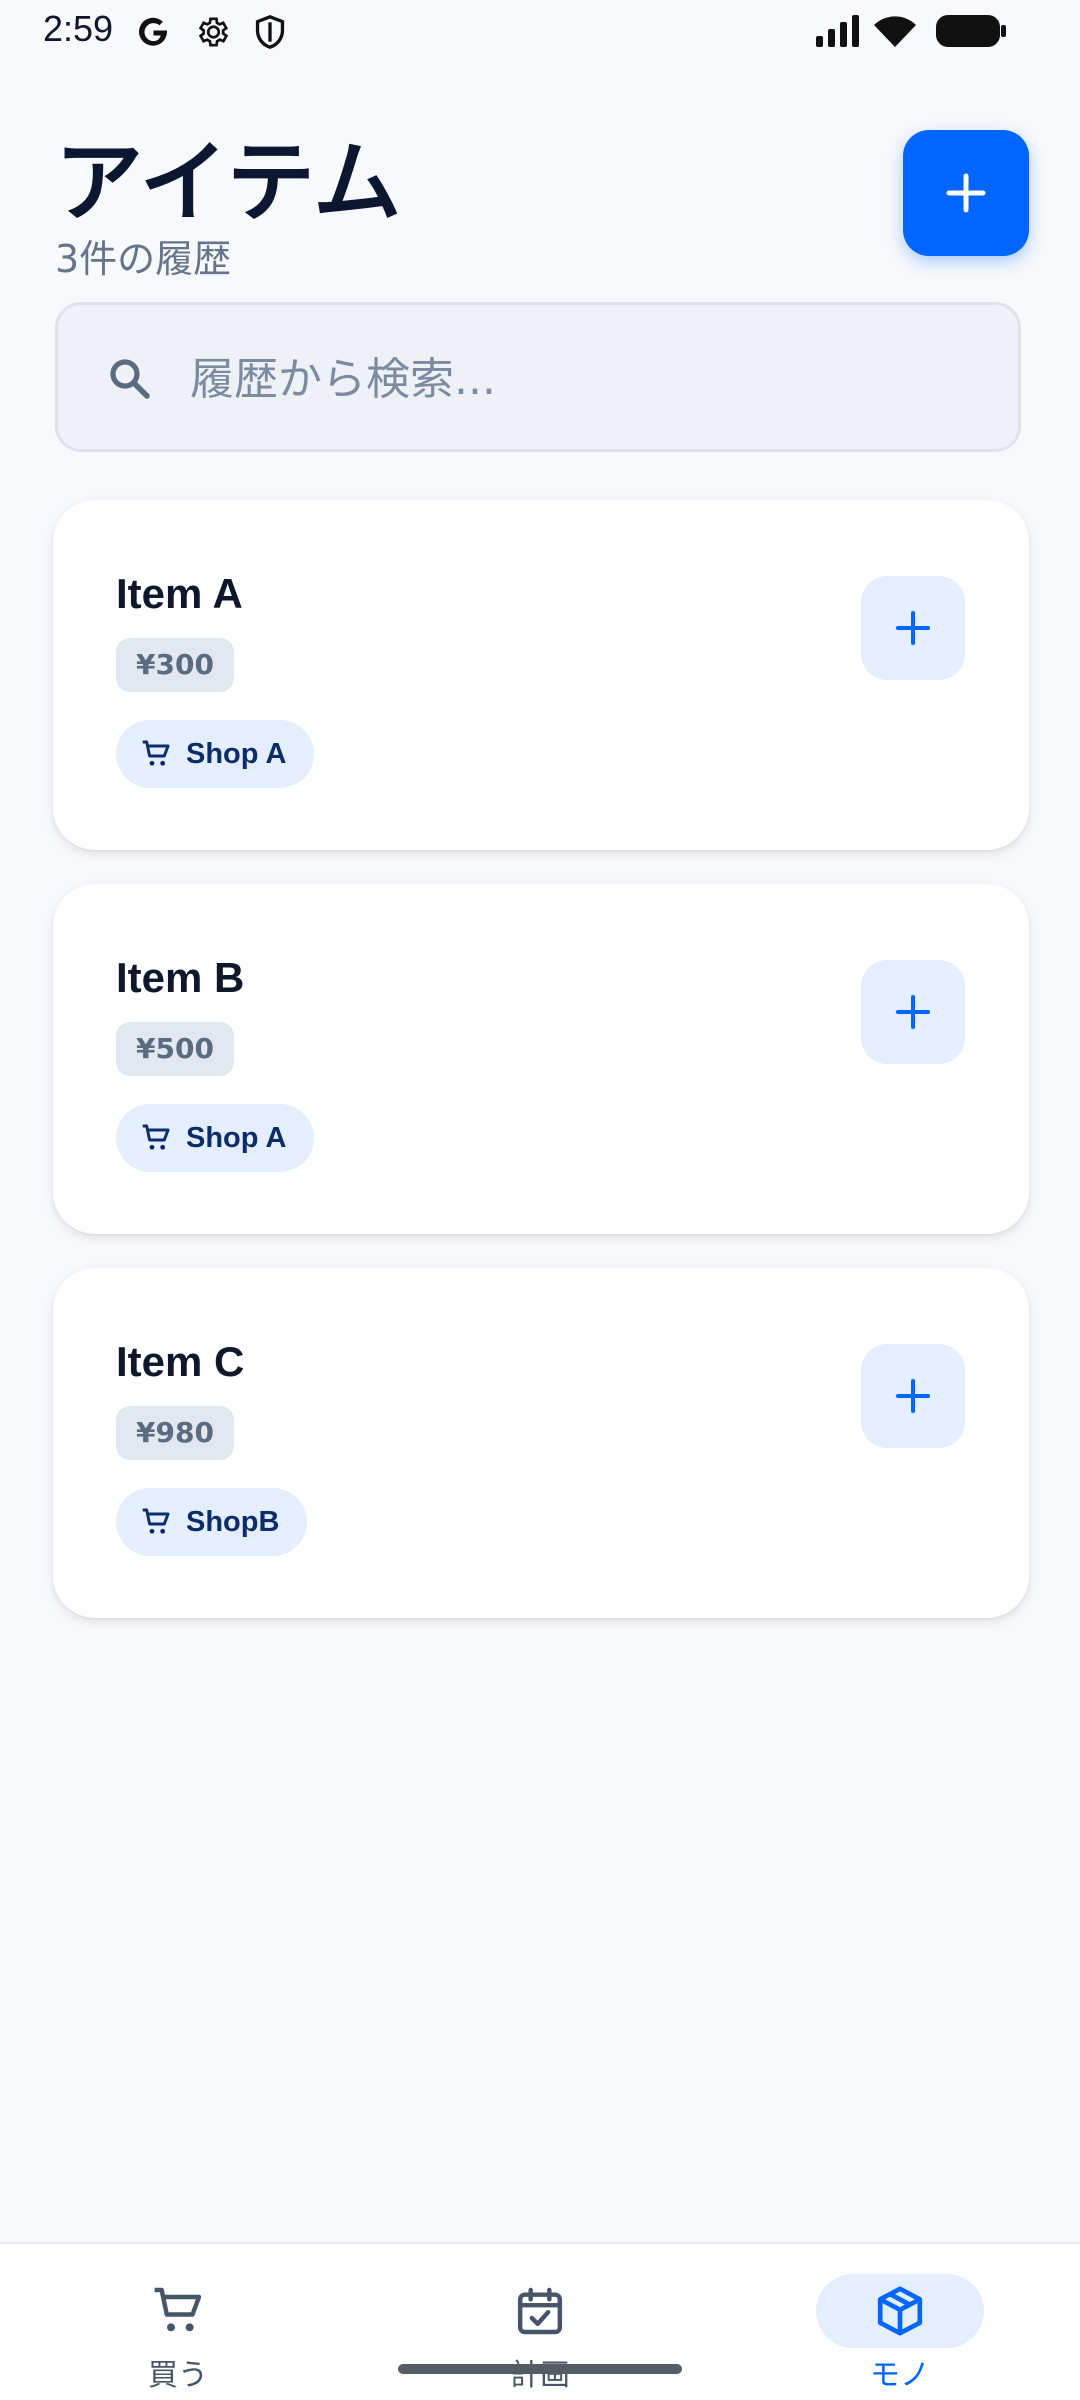 Image resolution: width=1080 pixels, height=2400 pixels. I want to click on nav-item-buy: 買う, so click(178, 2334).